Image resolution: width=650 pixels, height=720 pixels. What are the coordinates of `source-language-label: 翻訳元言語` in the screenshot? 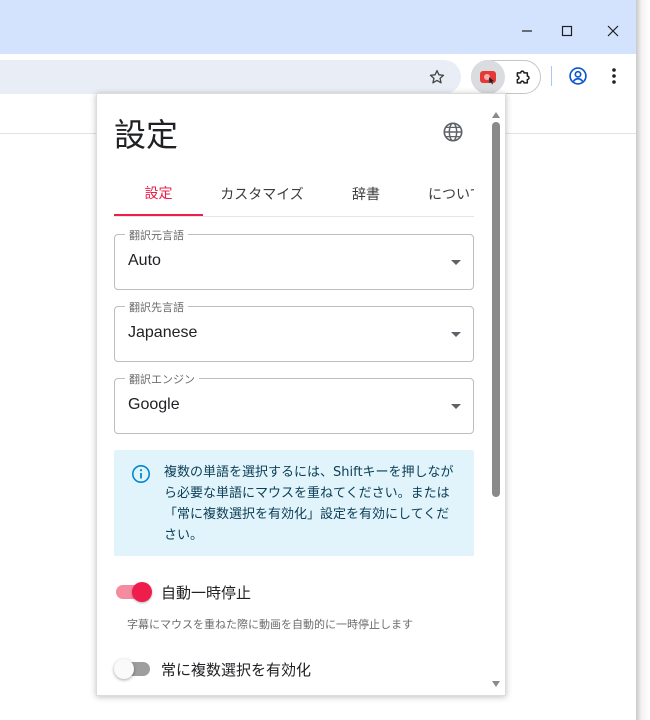 It's located at (156, 235).